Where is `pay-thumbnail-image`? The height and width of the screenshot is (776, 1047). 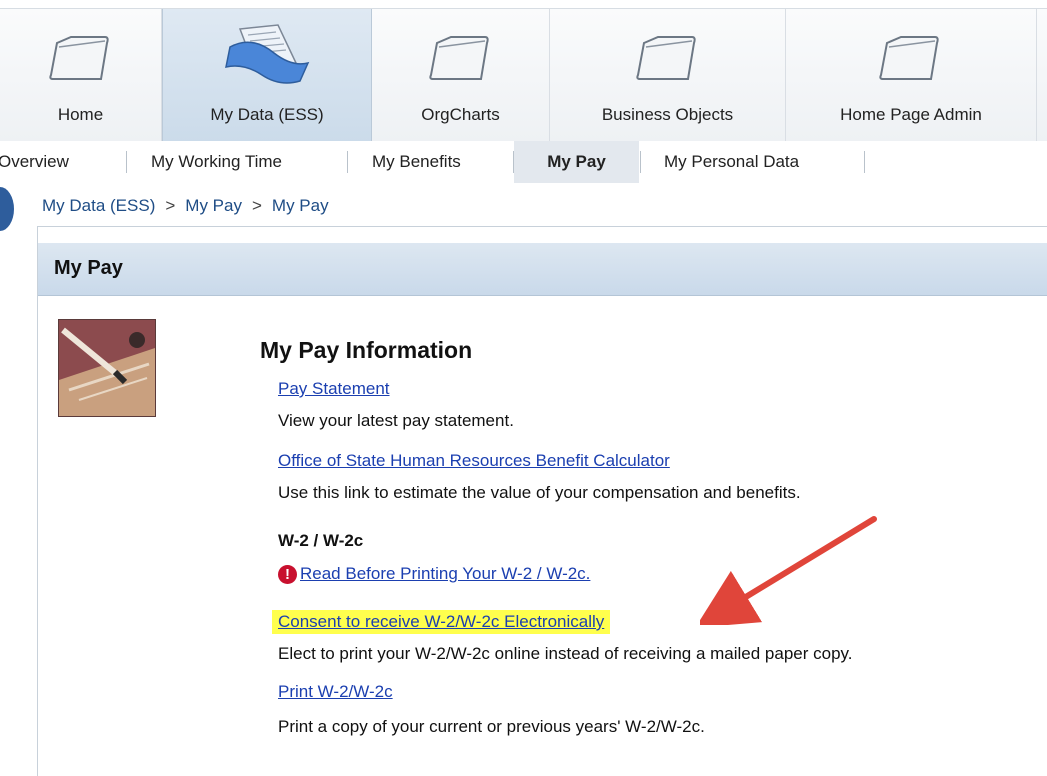
pay-thumbnail-image is located at coordinates (107, 368).